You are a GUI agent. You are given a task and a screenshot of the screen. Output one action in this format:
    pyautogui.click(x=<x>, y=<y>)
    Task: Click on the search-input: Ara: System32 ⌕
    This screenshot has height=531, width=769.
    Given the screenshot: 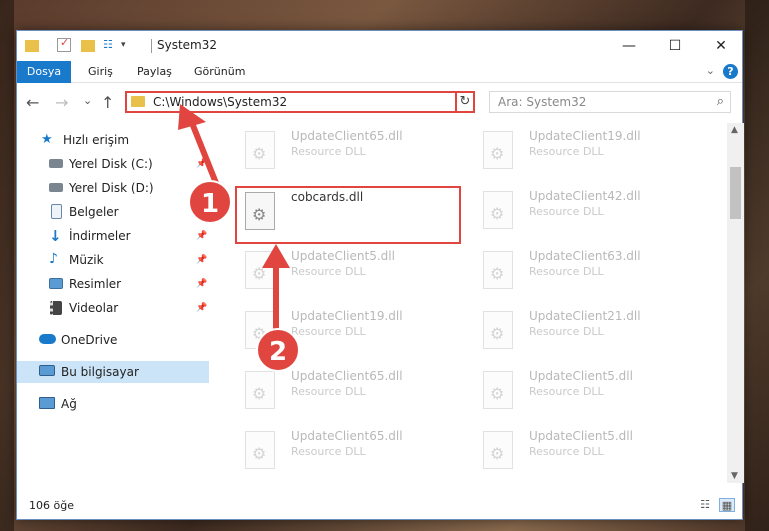 What is the action you would take?
    pyautogui.click(x=610, y=102)
    